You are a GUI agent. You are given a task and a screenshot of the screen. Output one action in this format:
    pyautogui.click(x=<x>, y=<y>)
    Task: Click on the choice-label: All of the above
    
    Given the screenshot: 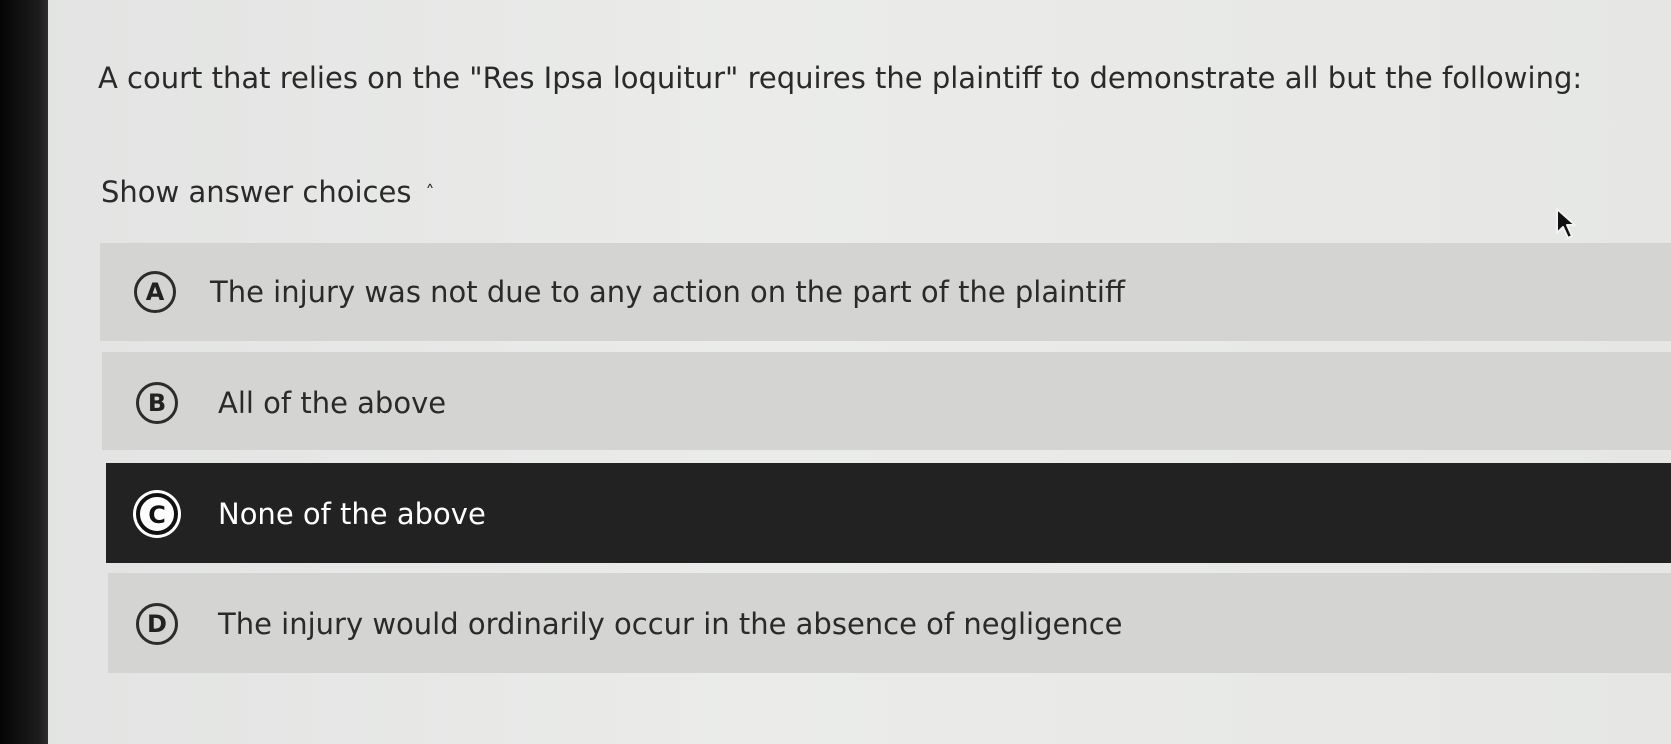 What is the action you would take?
    pyautogui.click(x=332, y=403)
    